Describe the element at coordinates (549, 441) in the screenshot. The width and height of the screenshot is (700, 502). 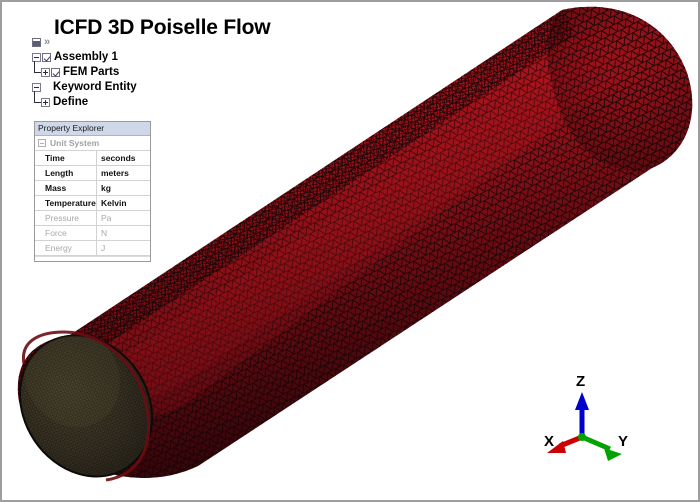
I see `axis-label-x: X` at that location.